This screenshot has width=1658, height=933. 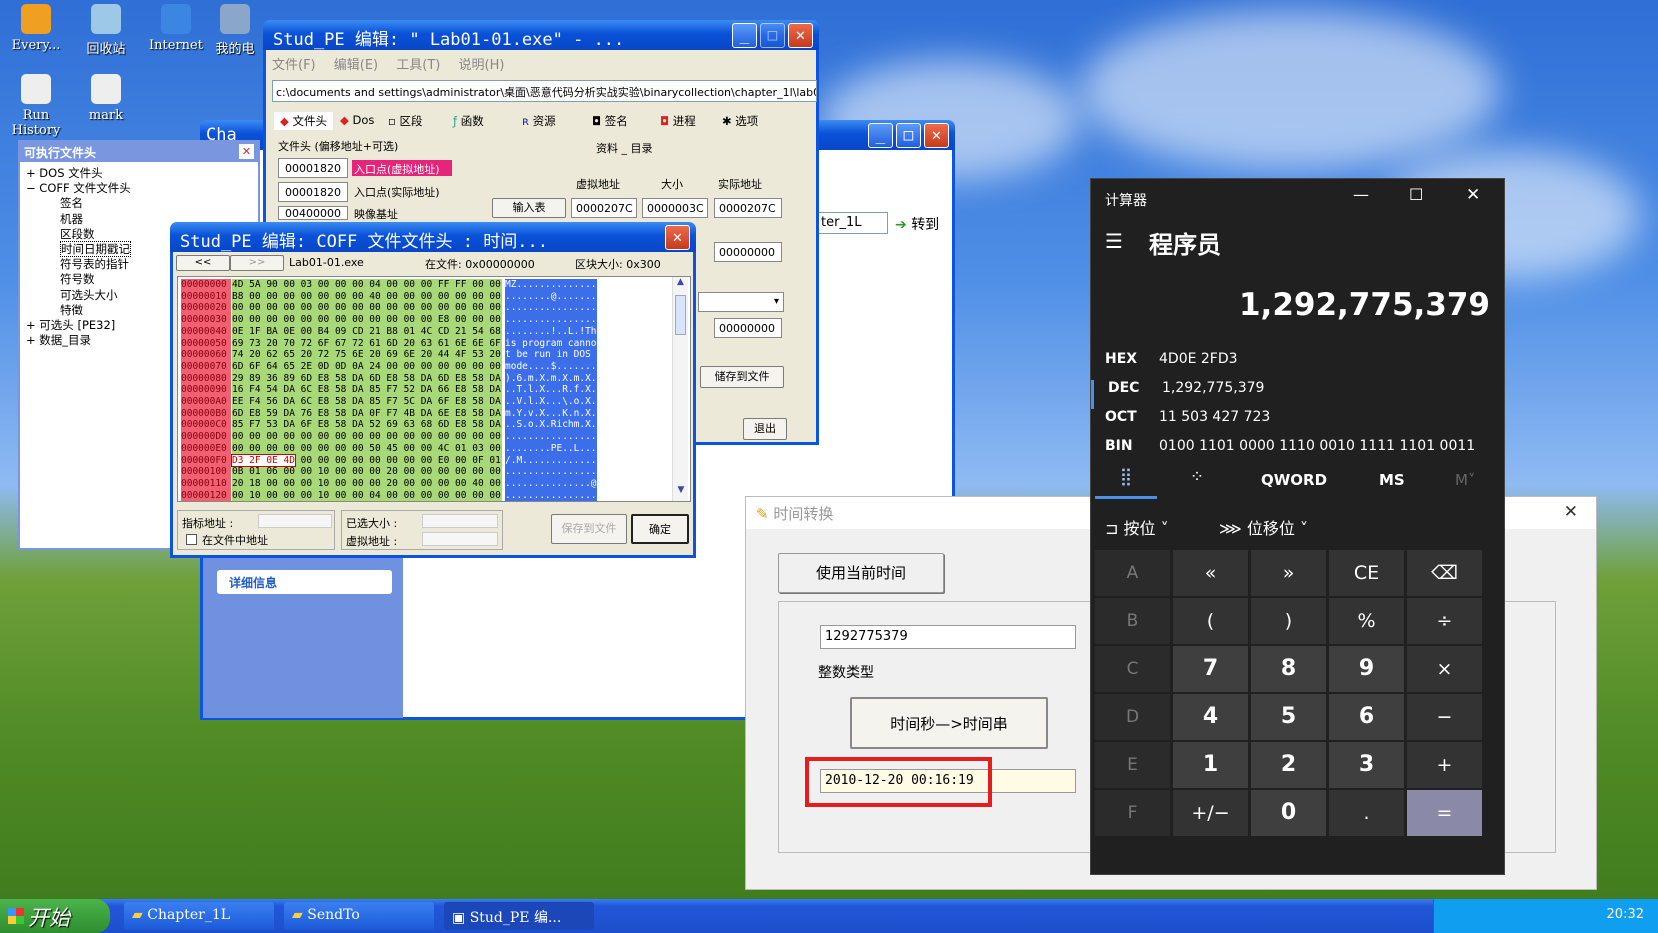 What do you see at coordinates (482, 65) in the screenshot?
I see `menu-help: 说明(H)` at bounding box center [482, 65].